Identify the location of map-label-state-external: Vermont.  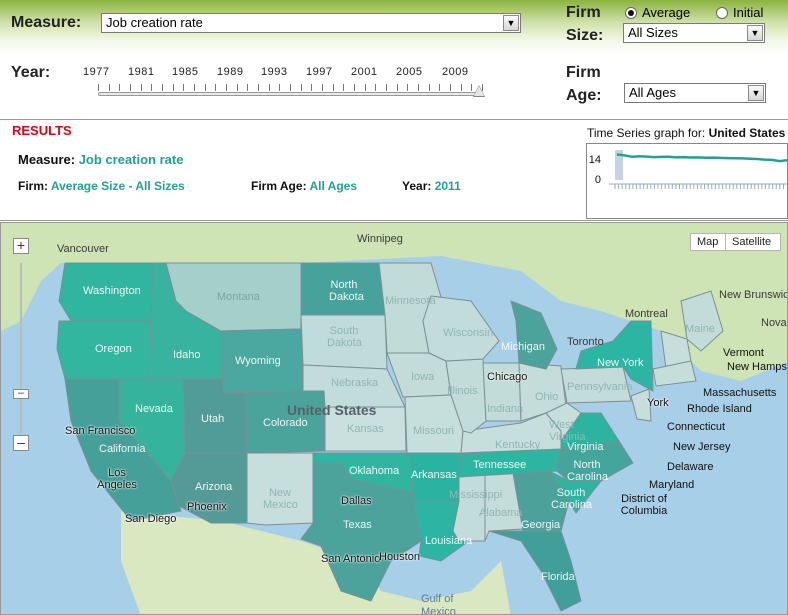
(743, 353).